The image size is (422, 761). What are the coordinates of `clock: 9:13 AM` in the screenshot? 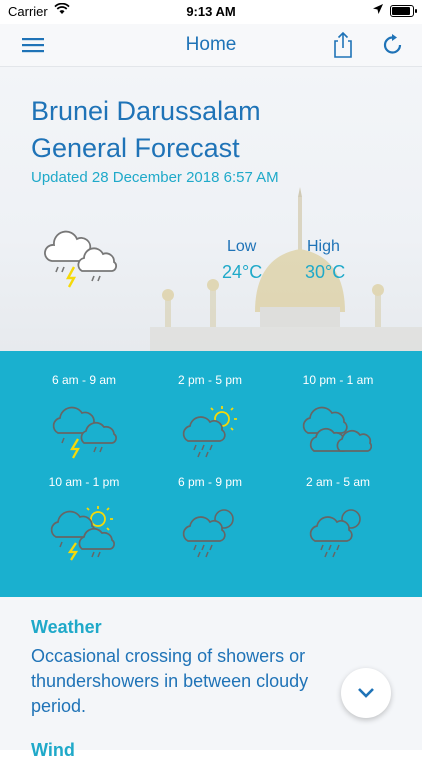 It's located at (211, 11).